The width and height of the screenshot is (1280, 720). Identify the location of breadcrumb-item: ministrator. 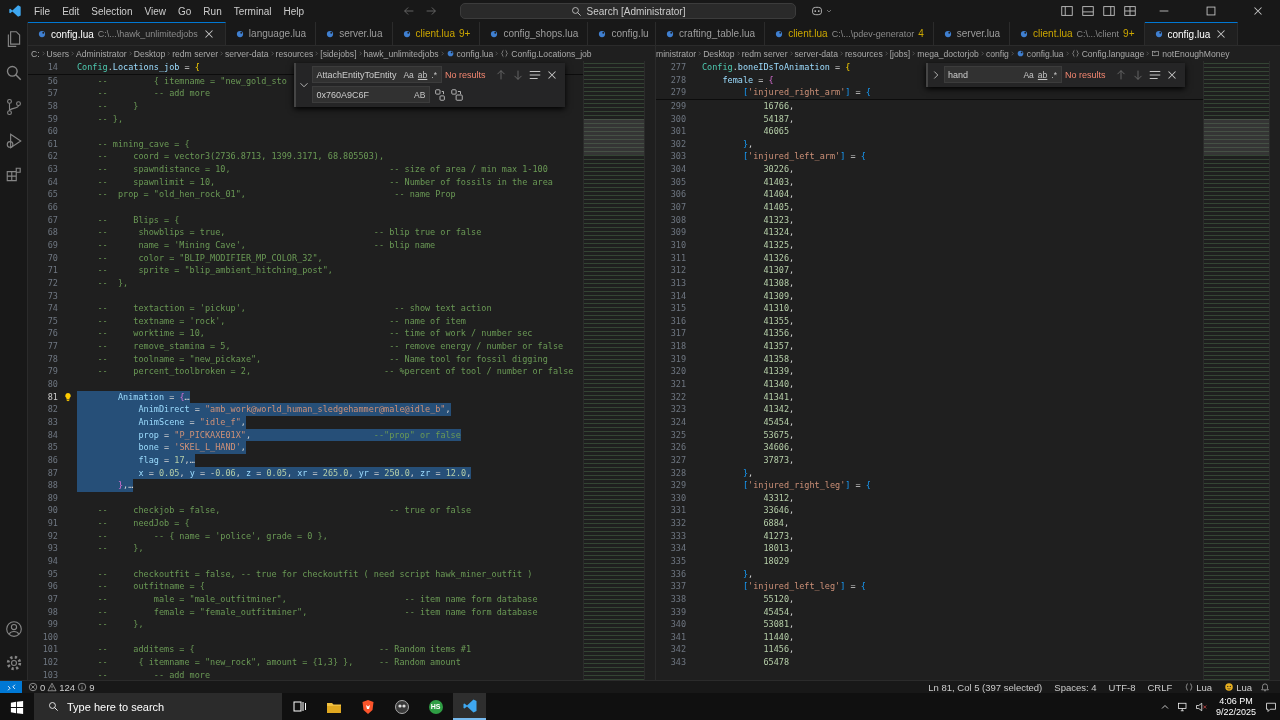
(676, 53).